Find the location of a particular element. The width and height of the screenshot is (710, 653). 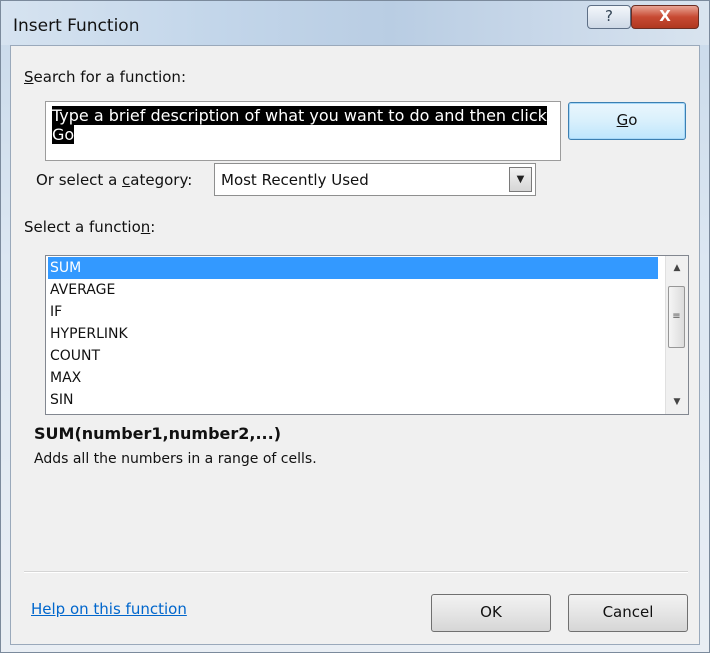

scroll-thumb: ≡ is located at coordinates (676, 317).